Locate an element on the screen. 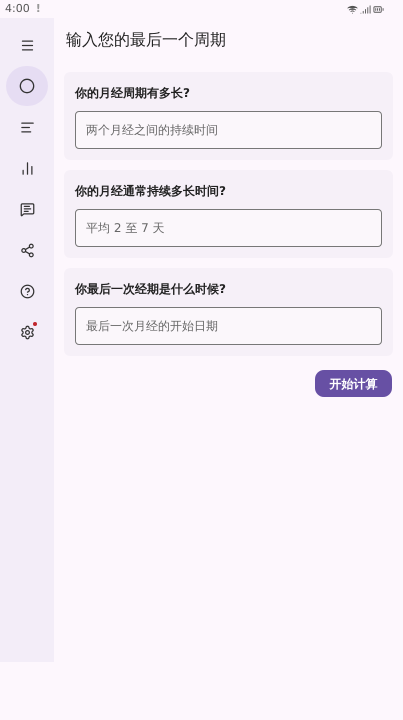 The image size is (403, 720). question-label: 你的月经周期有多长? is located at coordinates (133, 93).